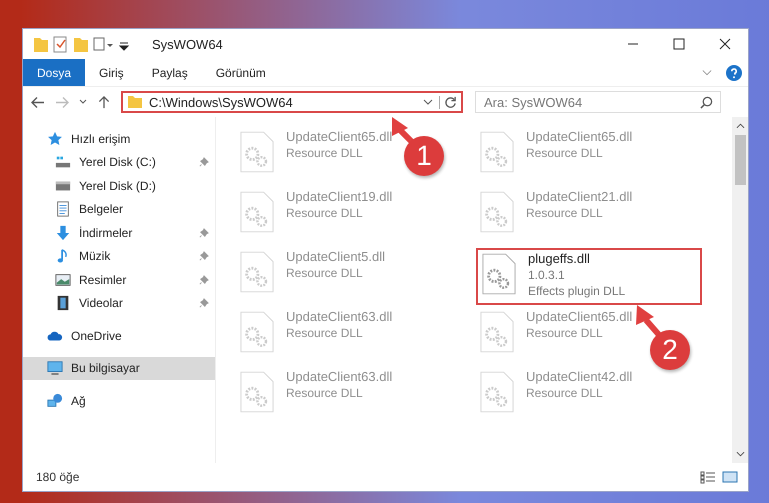  I want to click on sidebar-item: Resimler, so click(119, 280).